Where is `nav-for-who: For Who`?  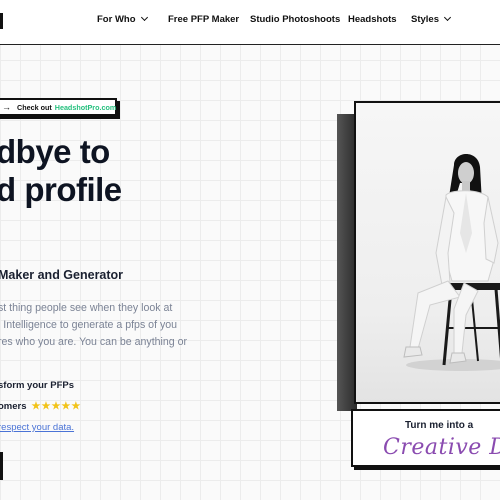 nav-for-who: For Who is located at coordinates (122, 19).